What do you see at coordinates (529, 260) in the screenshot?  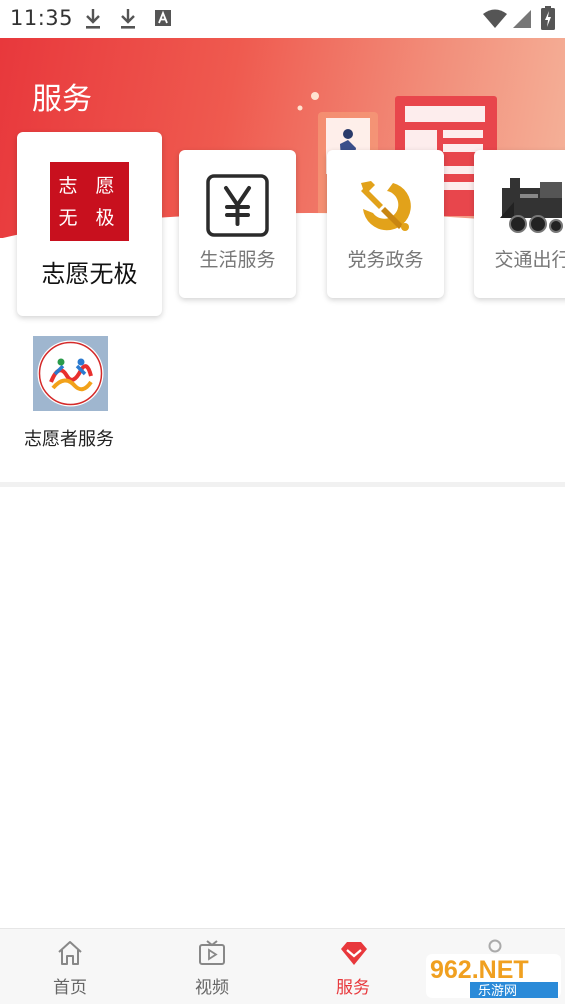 I see `service-card-label: 交通出行` at bounding box center [529, 260].